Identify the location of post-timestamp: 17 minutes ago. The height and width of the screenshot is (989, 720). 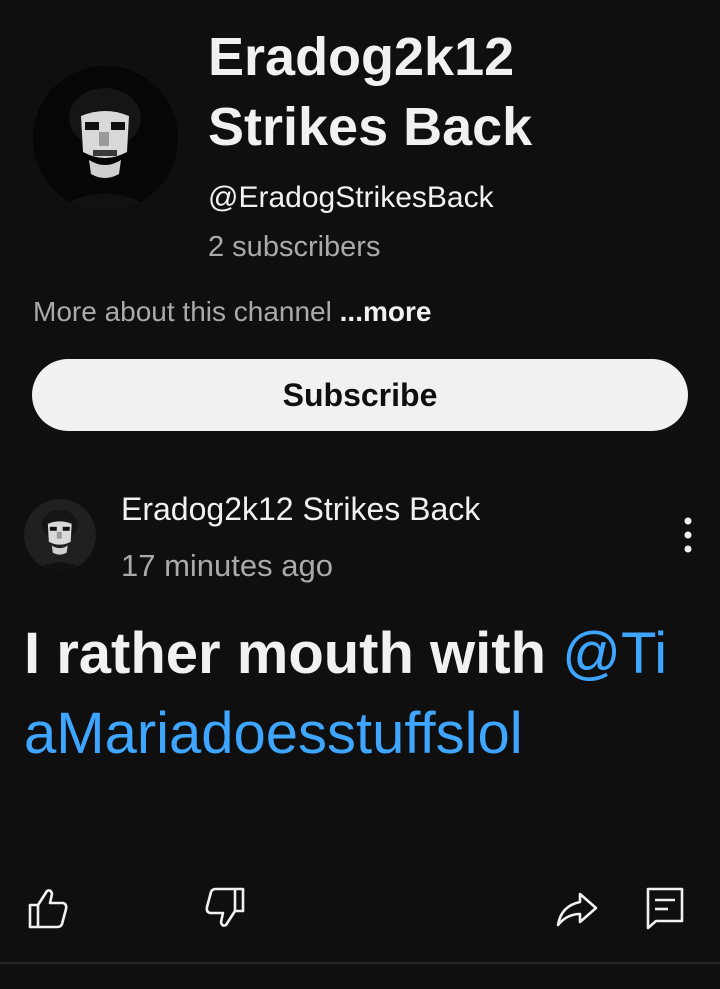
(227, 565).